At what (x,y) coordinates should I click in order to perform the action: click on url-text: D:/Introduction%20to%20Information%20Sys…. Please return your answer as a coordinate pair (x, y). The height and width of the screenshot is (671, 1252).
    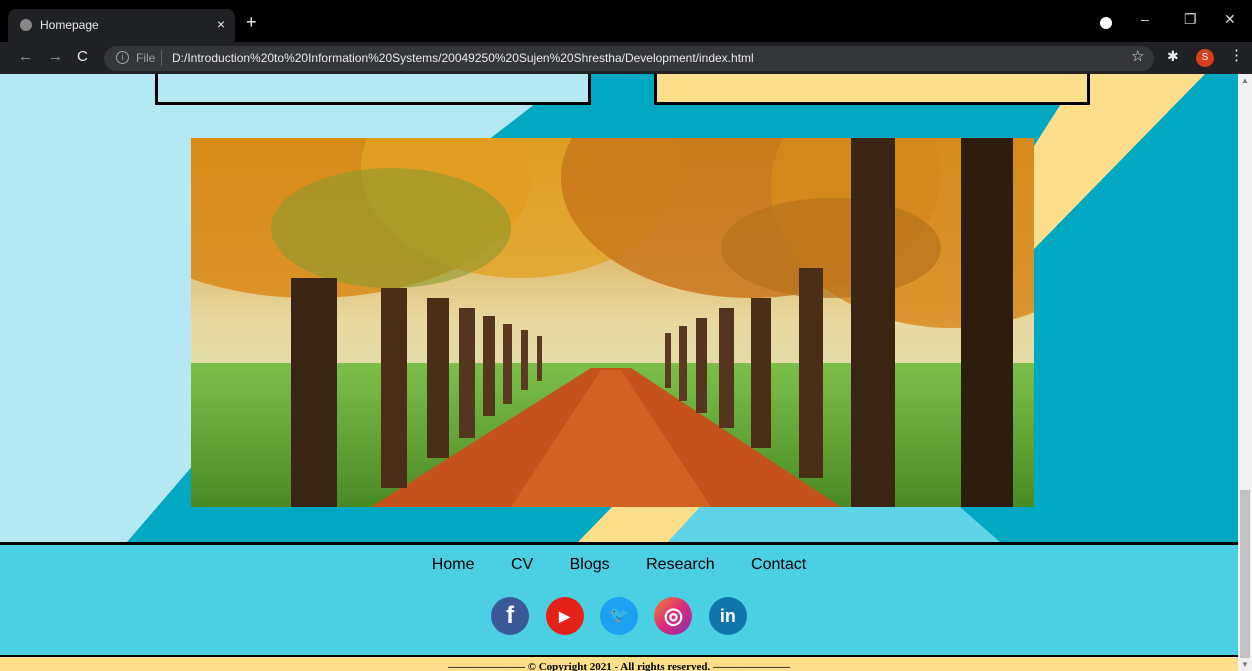
    Looking at the image, I should click on (463, 58).